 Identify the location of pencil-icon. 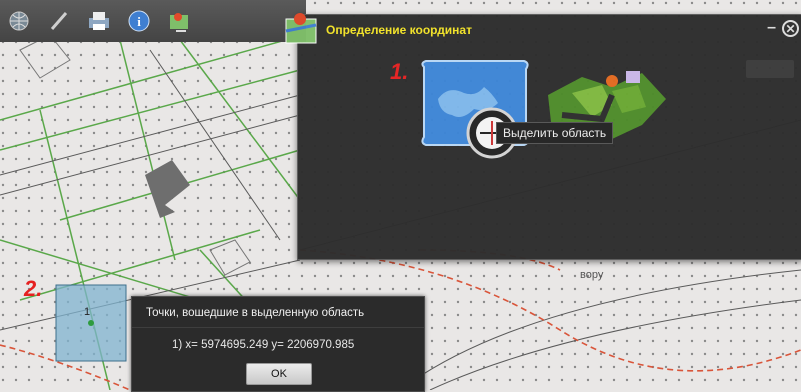
(59, 21).